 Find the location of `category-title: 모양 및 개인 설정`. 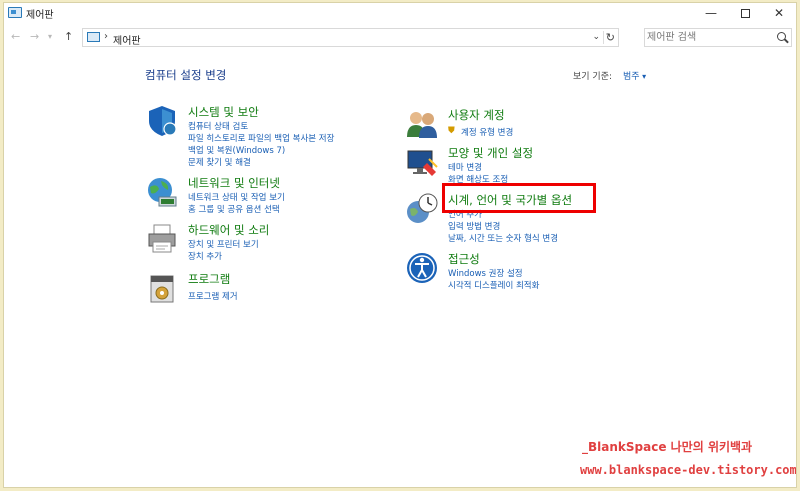

category-title: 모양 및 개인 설정 is located at coordinates (490, 153).